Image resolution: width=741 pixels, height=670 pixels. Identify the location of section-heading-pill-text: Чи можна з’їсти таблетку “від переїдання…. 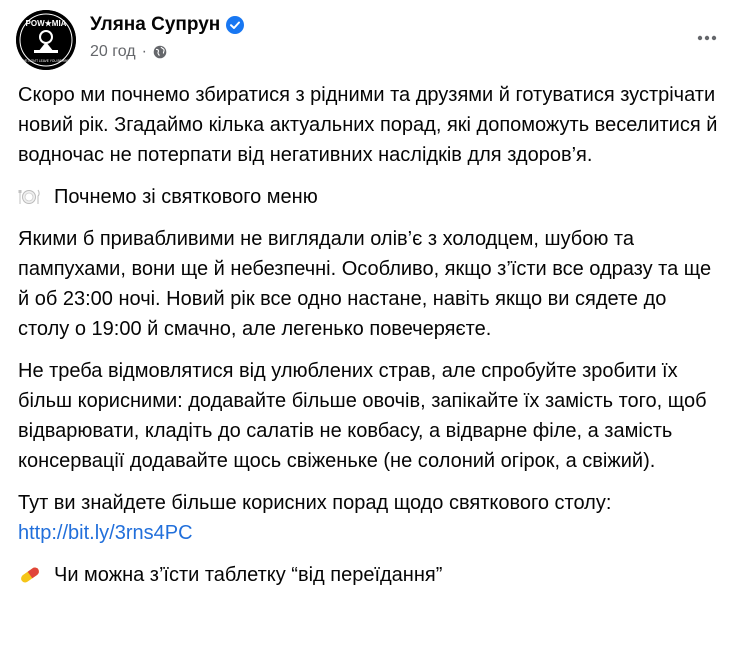
(248, 575).